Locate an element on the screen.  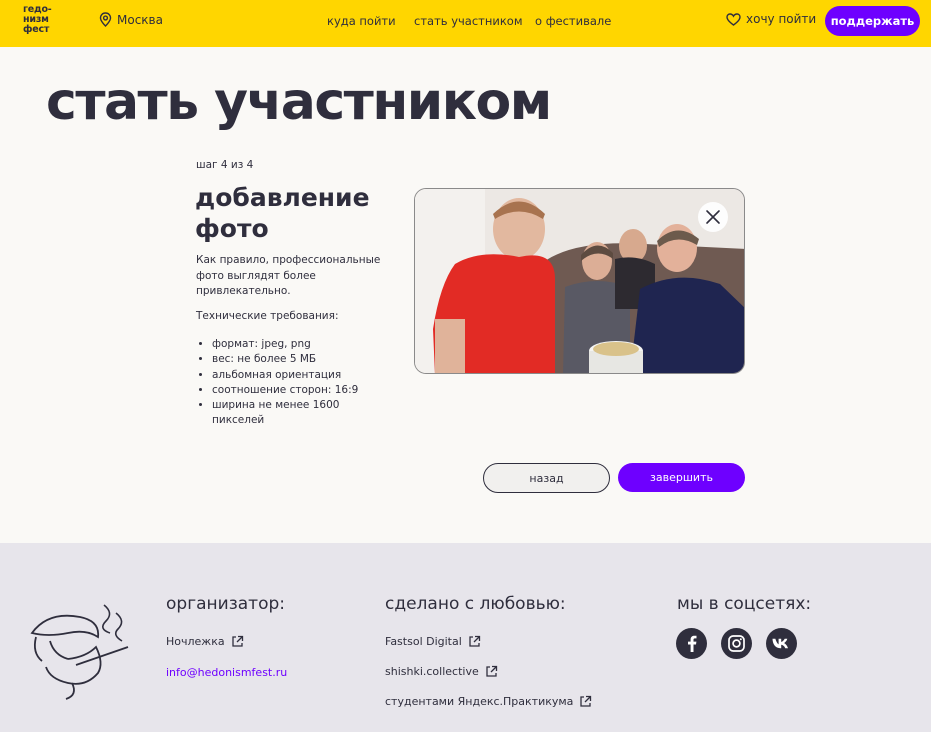
nav-become-participant: стать участником is located at coordinates (468, 21).